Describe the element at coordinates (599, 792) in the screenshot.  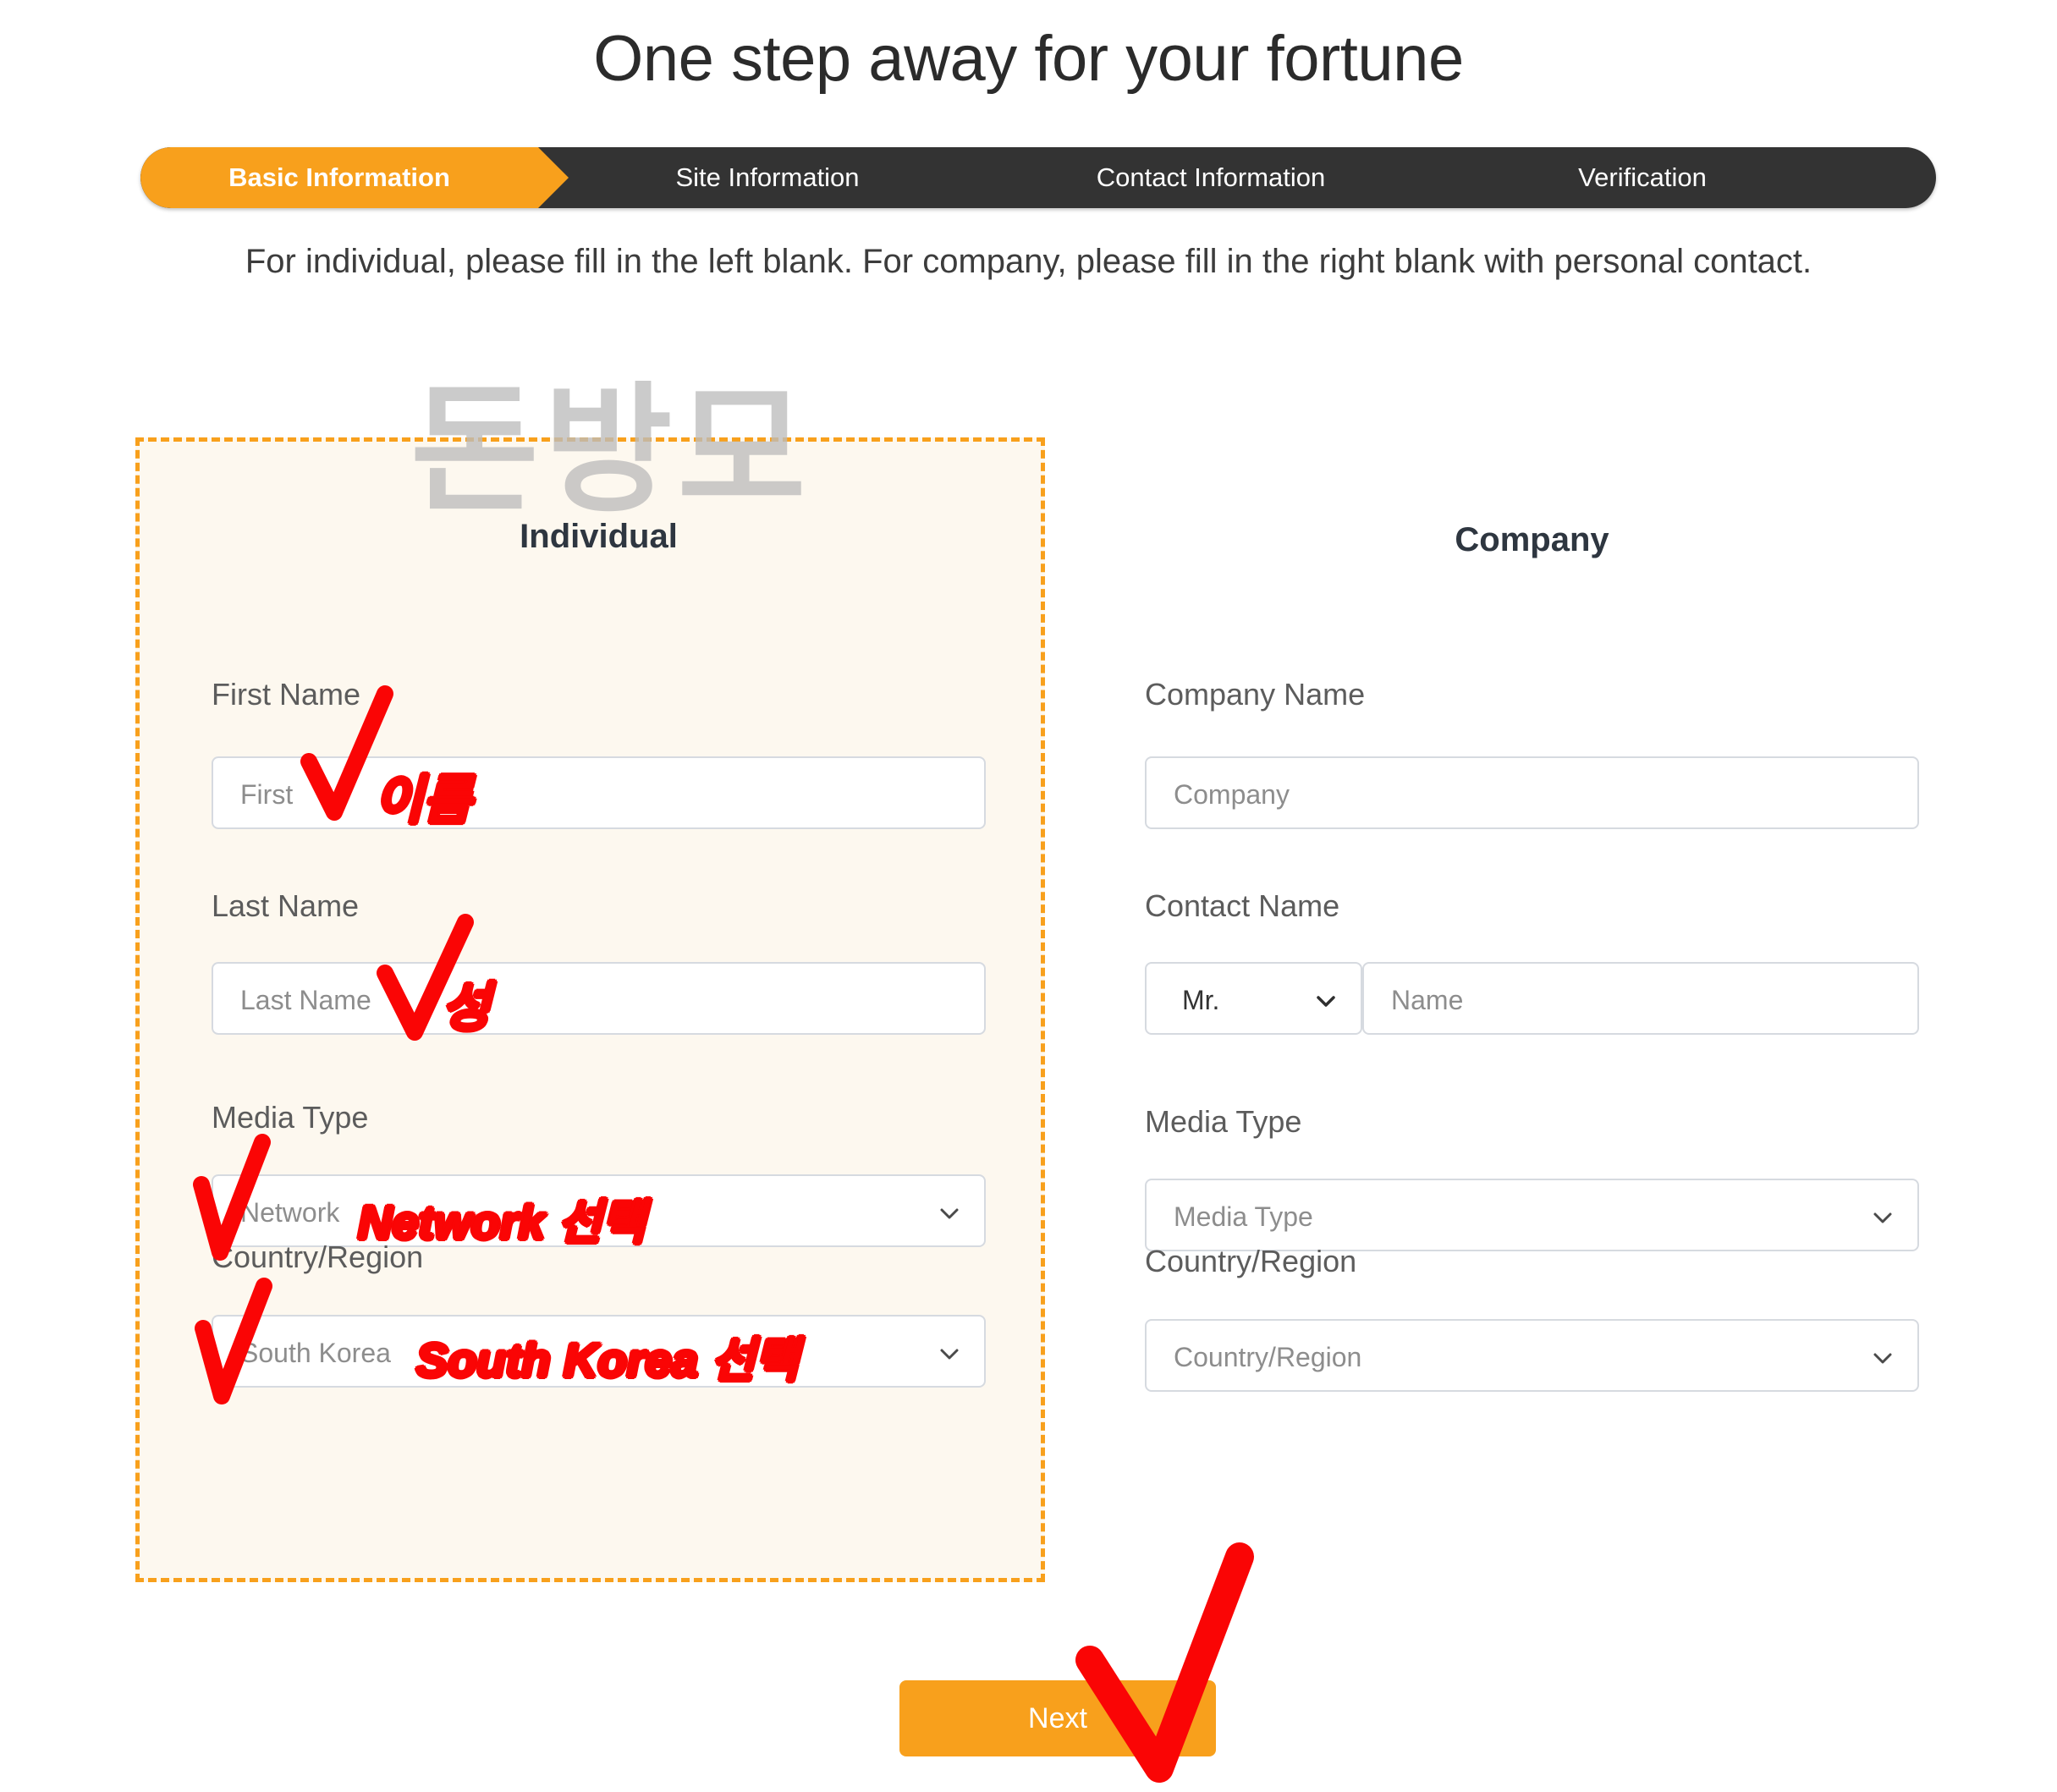
I see `first-name-input: First` at that location.